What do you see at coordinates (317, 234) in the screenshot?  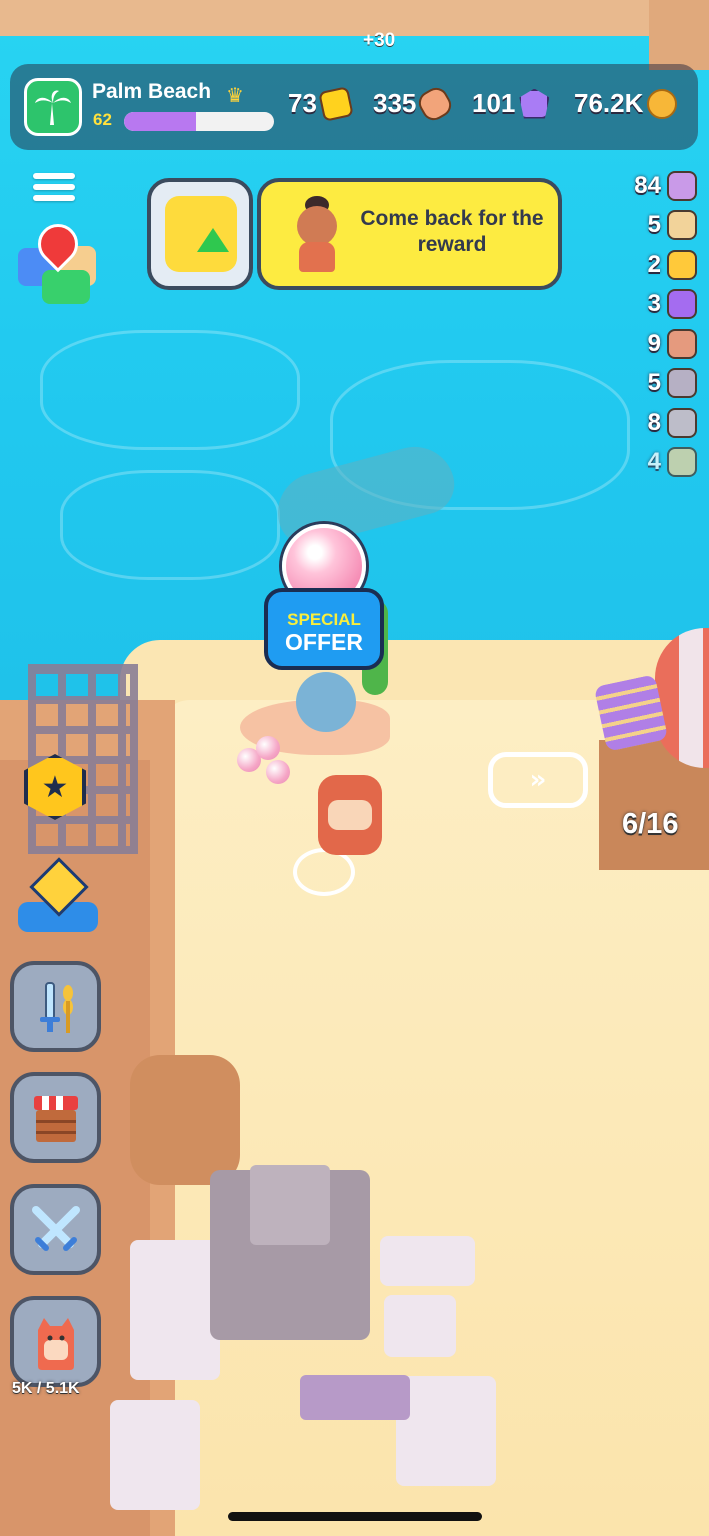 I see `npc-avatar` at bounding box center [317, 234].